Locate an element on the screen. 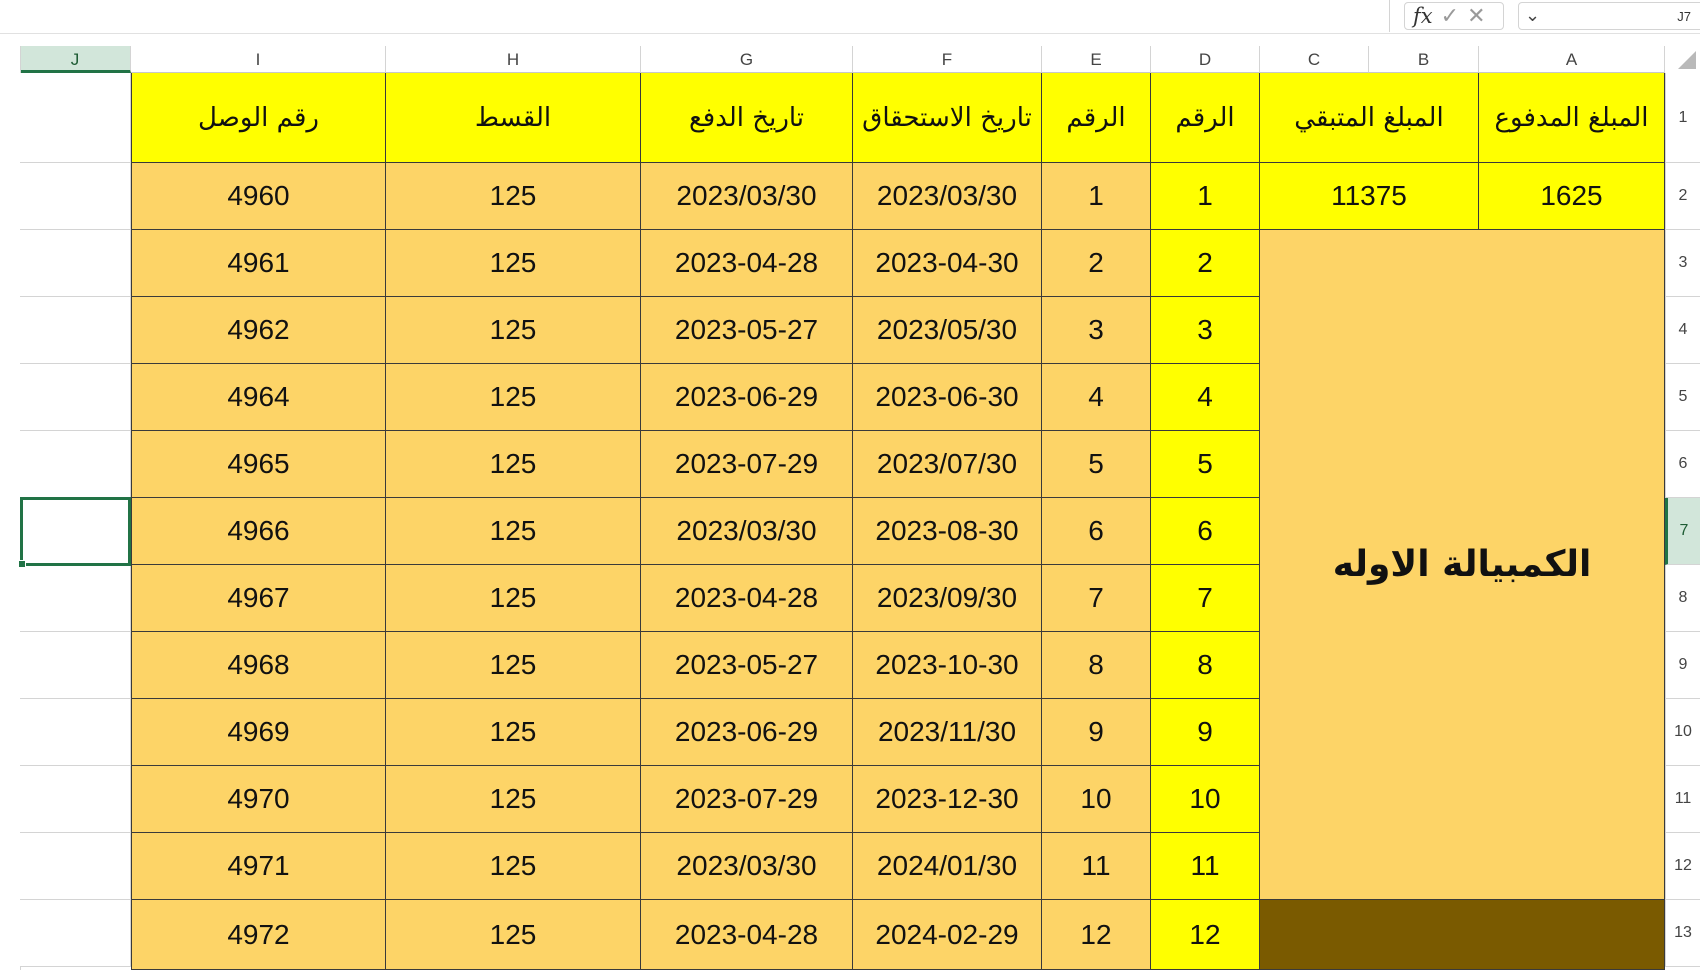 Image resolution: width=1700 pixels, height=970 pixels. cell-e12: 11 is located at coordinates (1096, 866).